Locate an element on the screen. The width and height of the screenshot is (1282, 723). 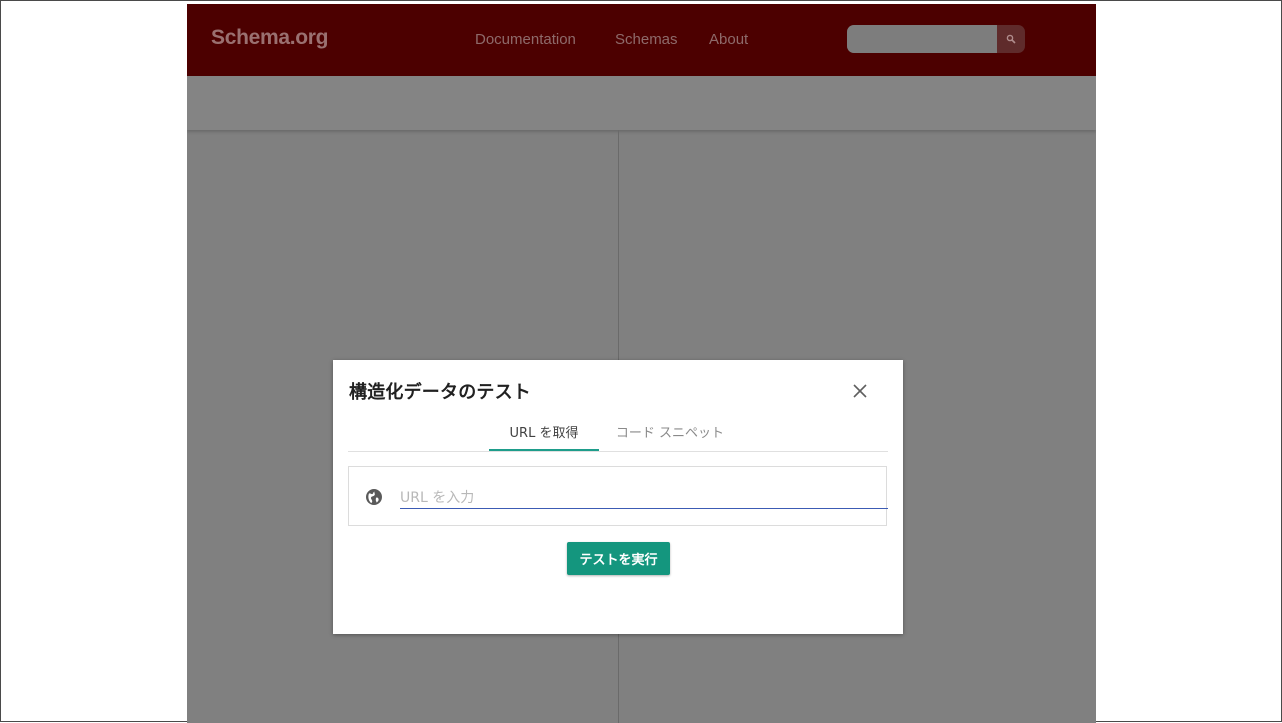
tab-fetch-url: URL を取得 is located at coordinates (544, 431).